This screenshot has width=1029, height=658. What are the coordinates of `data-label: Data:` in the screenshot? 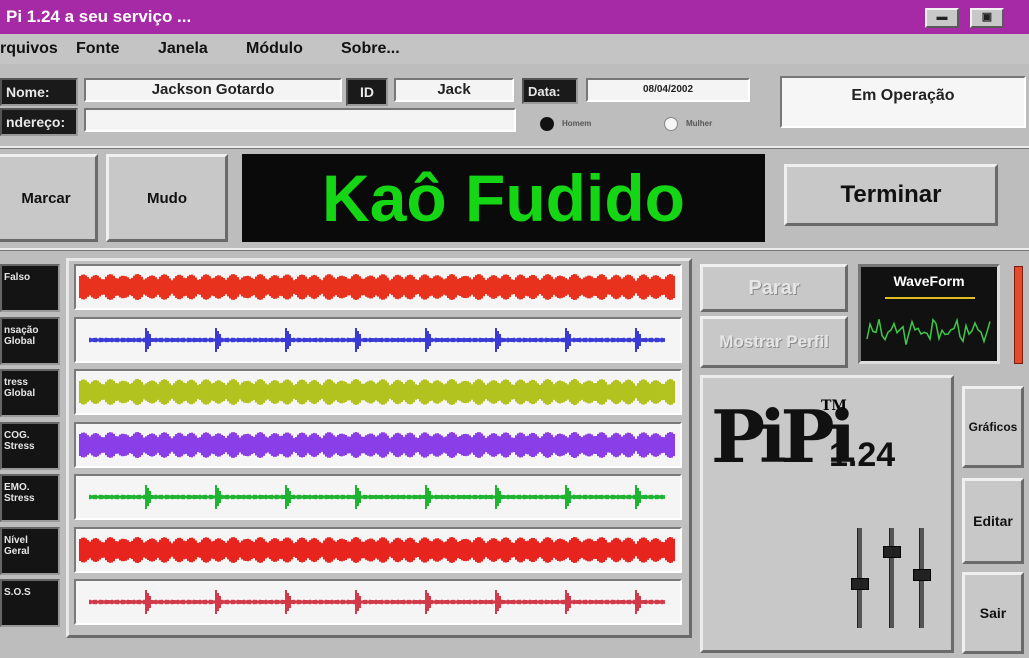 It's located at (550, 91).